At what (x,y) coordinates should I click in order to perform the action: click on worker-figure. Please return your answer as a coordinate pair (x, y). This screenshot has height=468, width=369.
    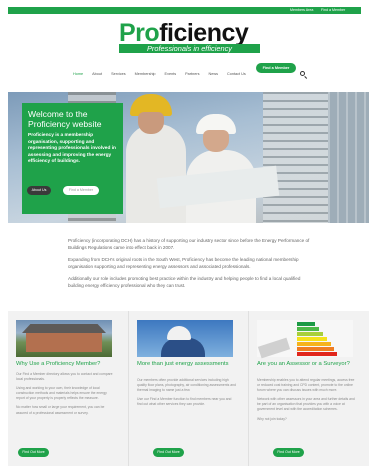
    Looking at the image, I should click on (156, 173).